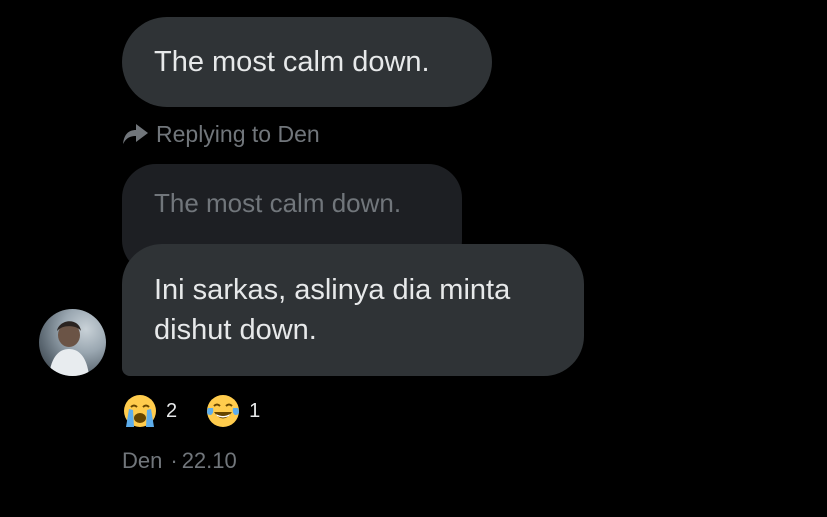 Image resolution: width=827 pixels, height=517 pixels. Describe the element at coordinates (238, 133) in the screenshot. I see `reply-label: Replying to Den` at that location.